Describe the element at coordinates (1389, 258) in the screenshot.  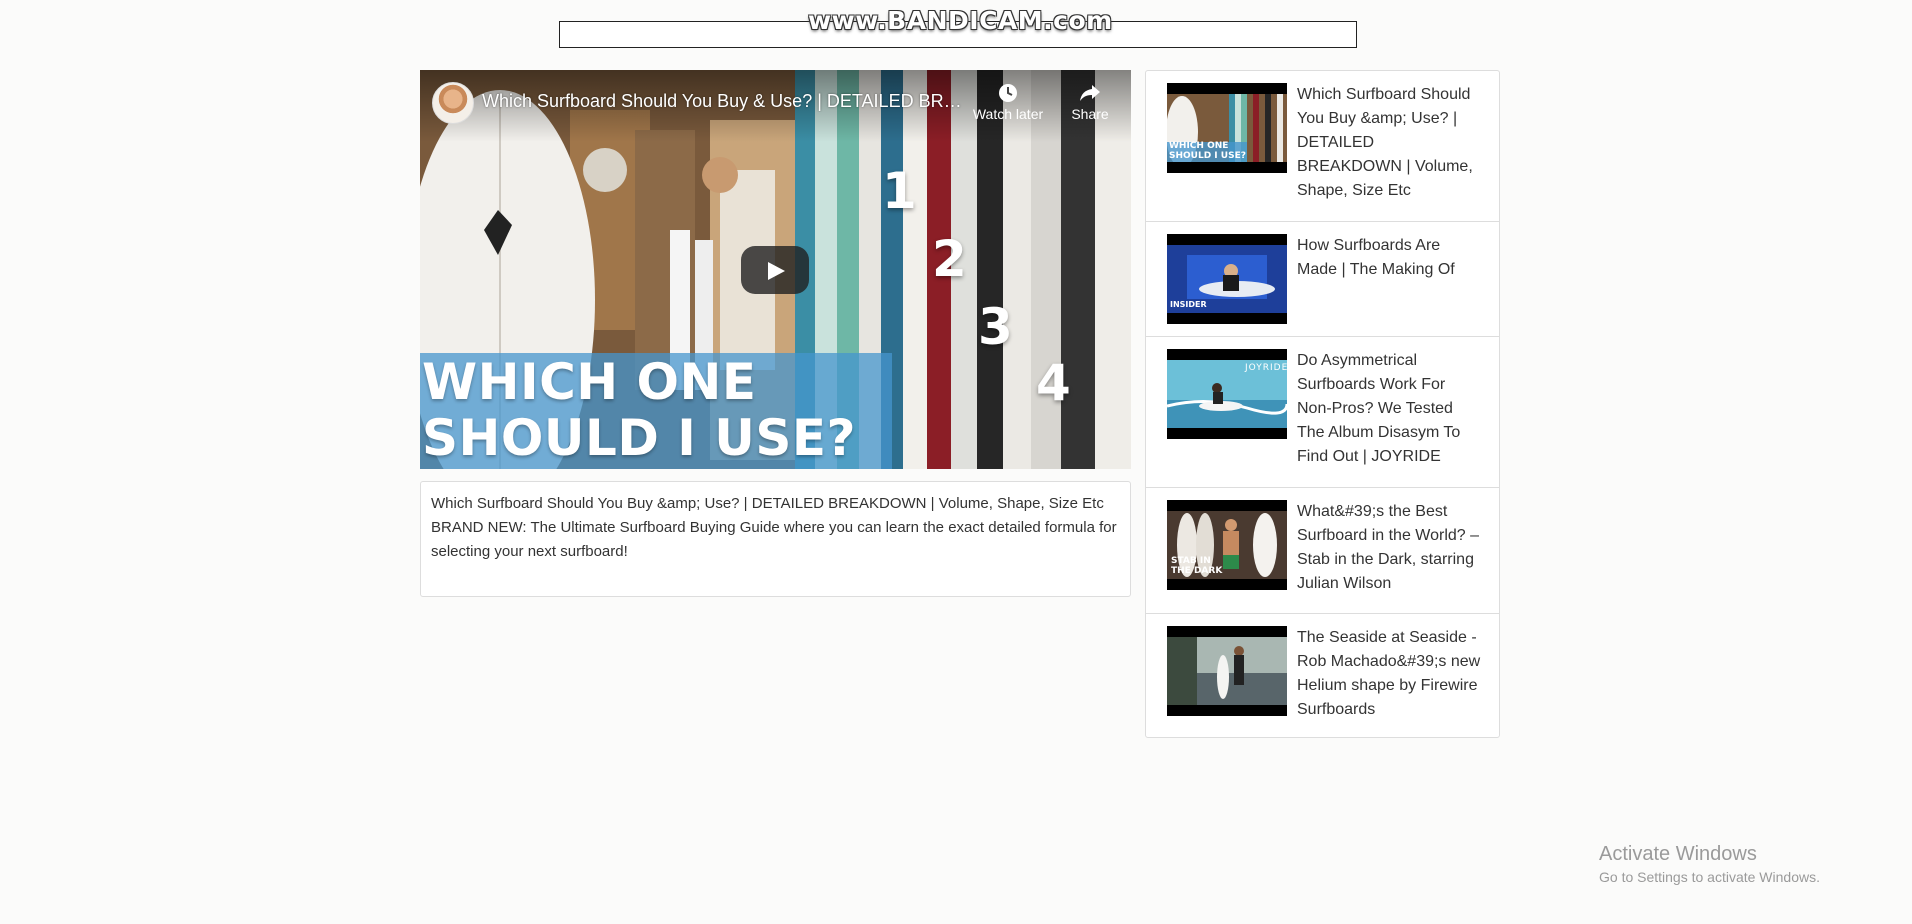
I see `video-title: How Surfboards Are Made | The Making Of` at that location.